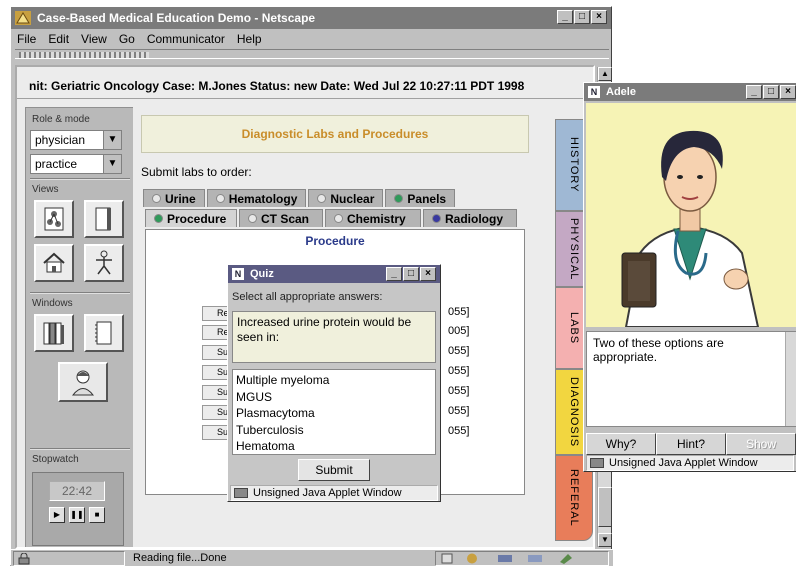  Describe the element at coordinates (335, 134) in the screenshot. I see `labs-header: Diagnostic Labs and Procedures` at that location.